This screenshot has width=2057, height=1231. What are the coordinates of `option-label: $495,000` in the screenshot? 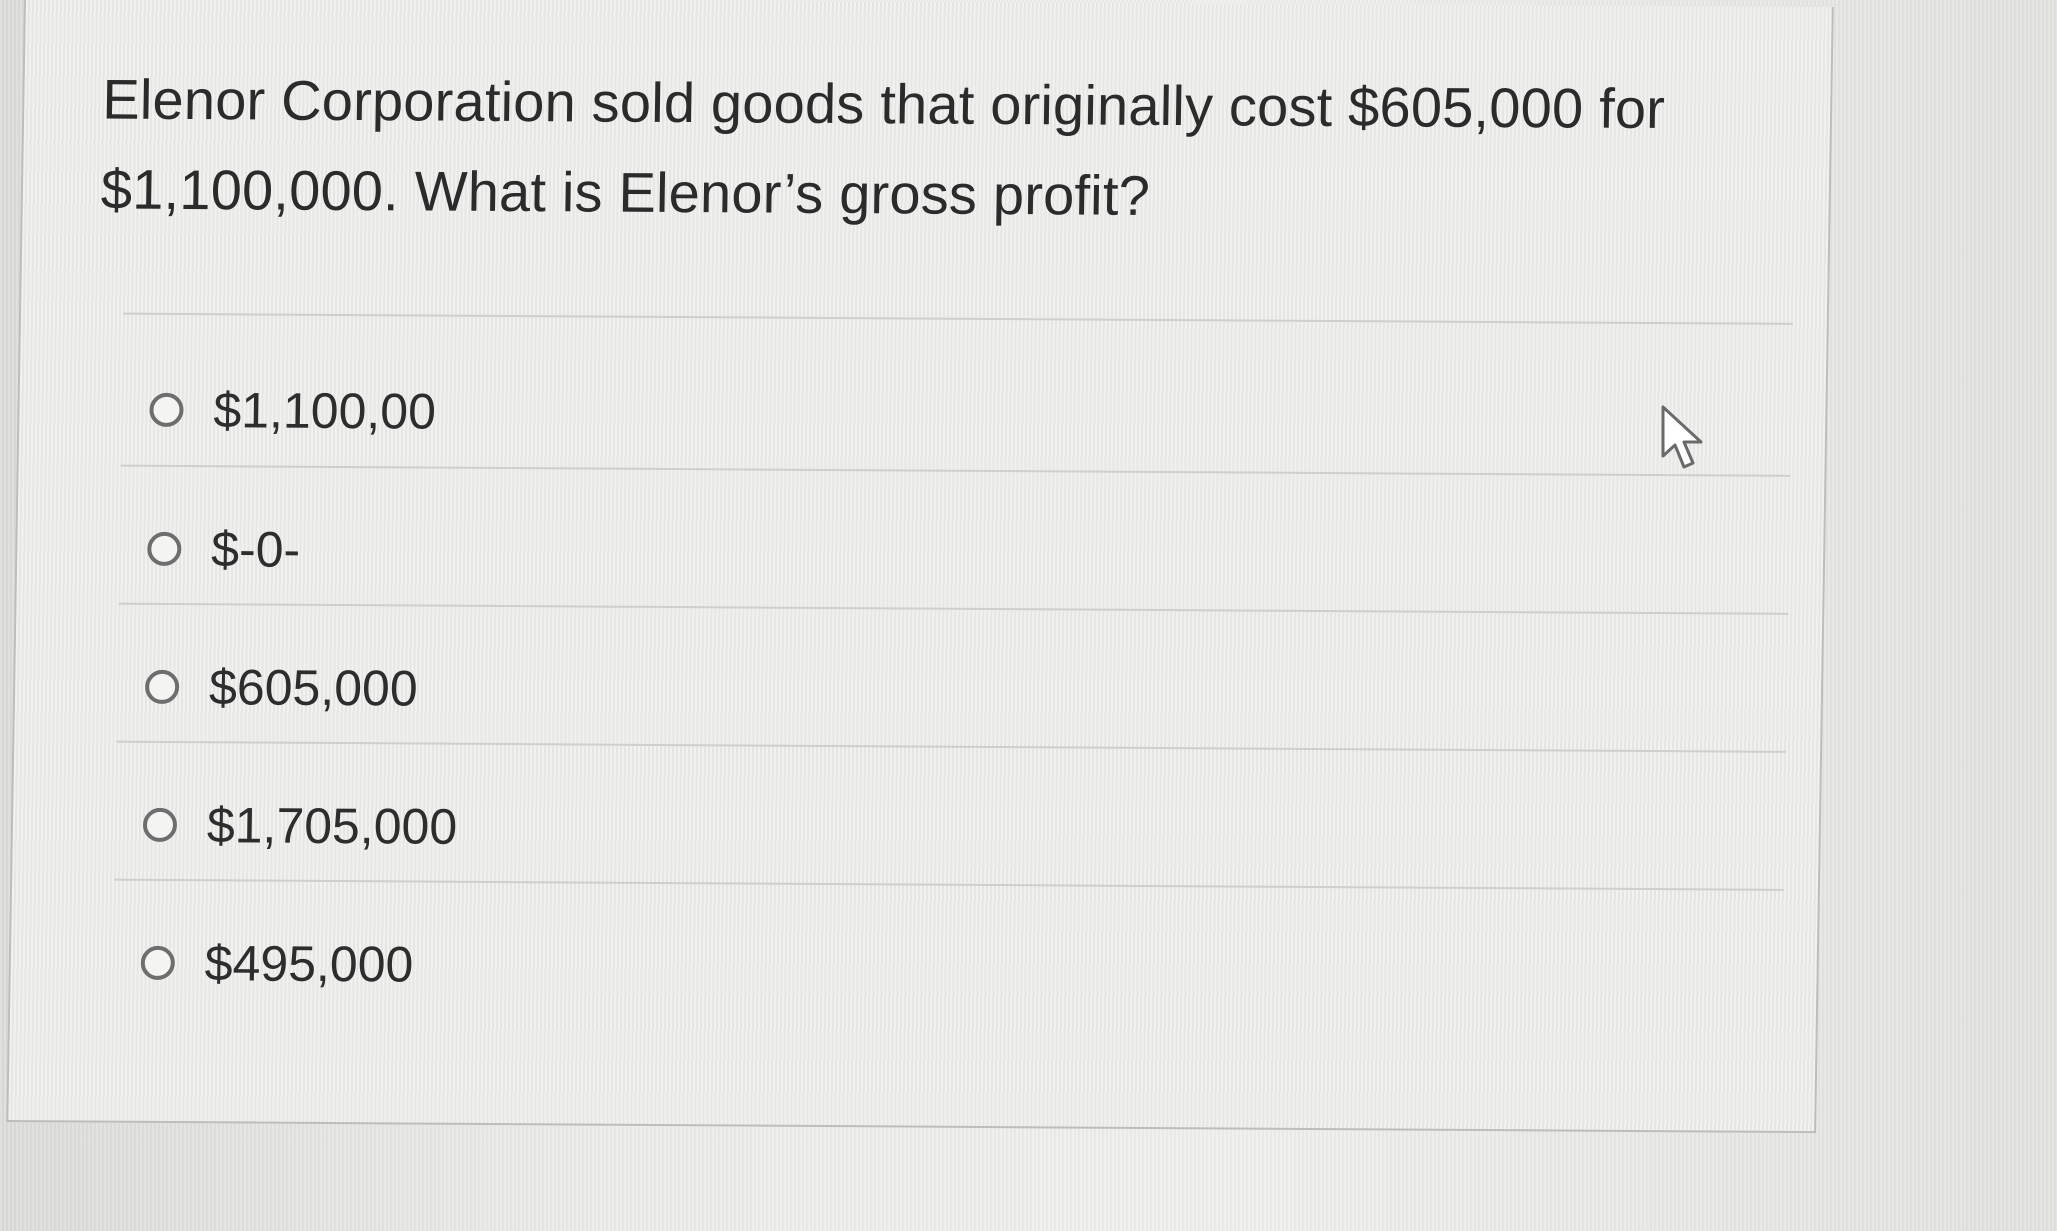 It's located at (309, 964).